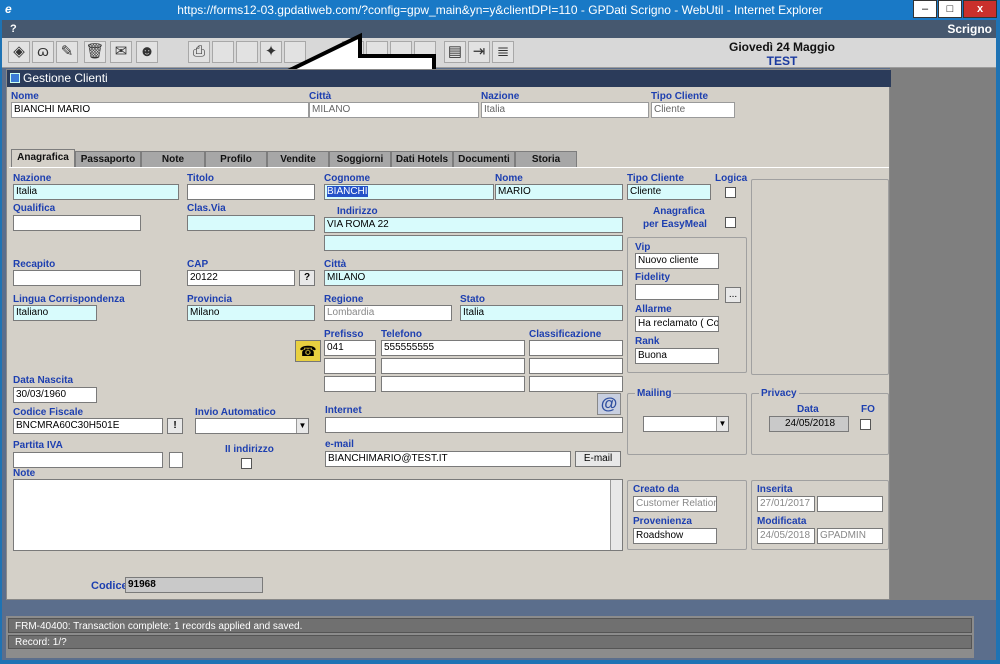  I want to click on note-textarea, so click(318, 515).